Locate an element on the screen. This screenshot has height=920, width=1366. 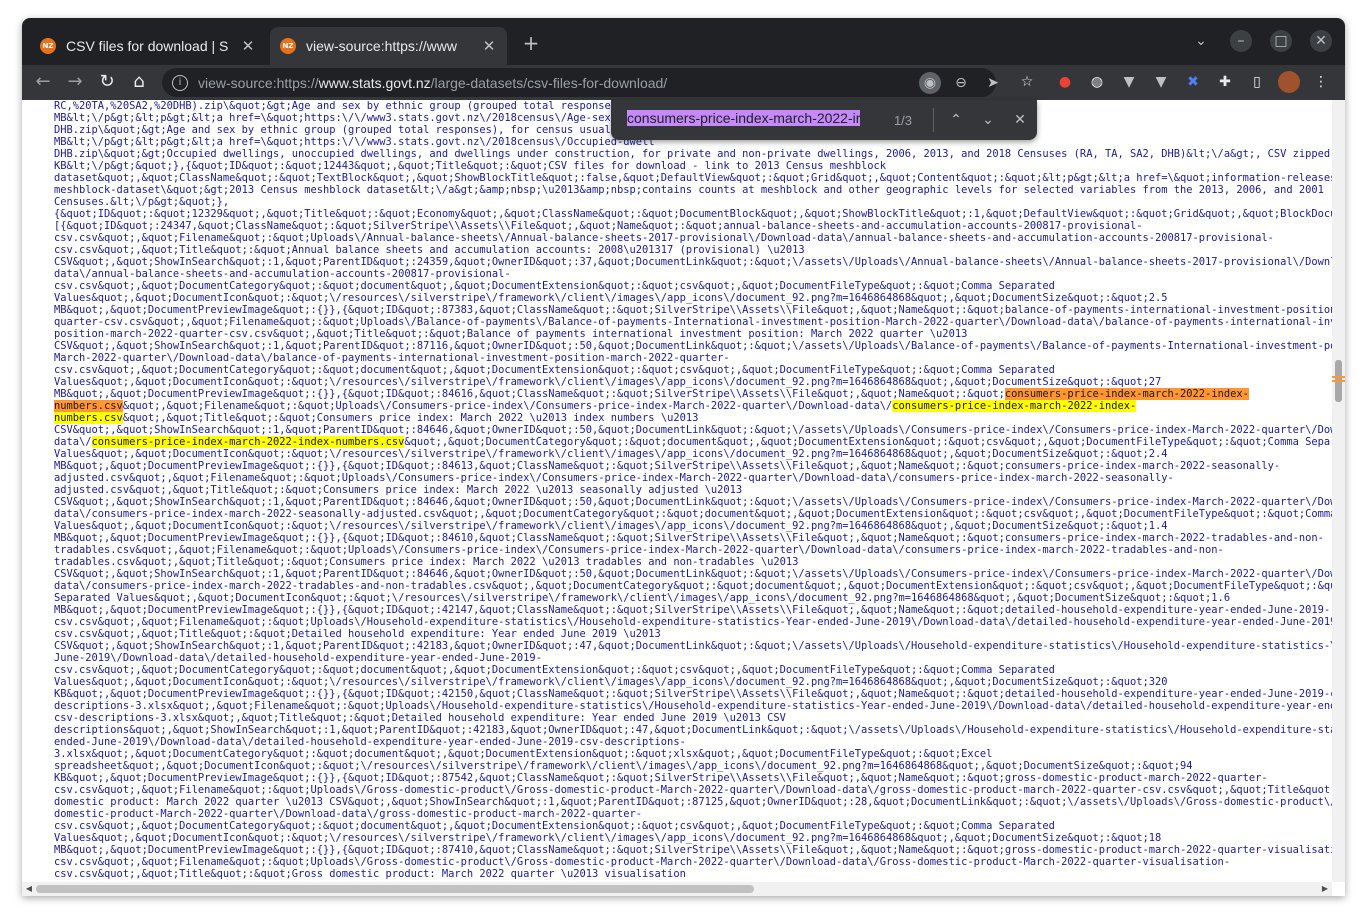
new-tab-button: + is located at coordinates (531, 43).